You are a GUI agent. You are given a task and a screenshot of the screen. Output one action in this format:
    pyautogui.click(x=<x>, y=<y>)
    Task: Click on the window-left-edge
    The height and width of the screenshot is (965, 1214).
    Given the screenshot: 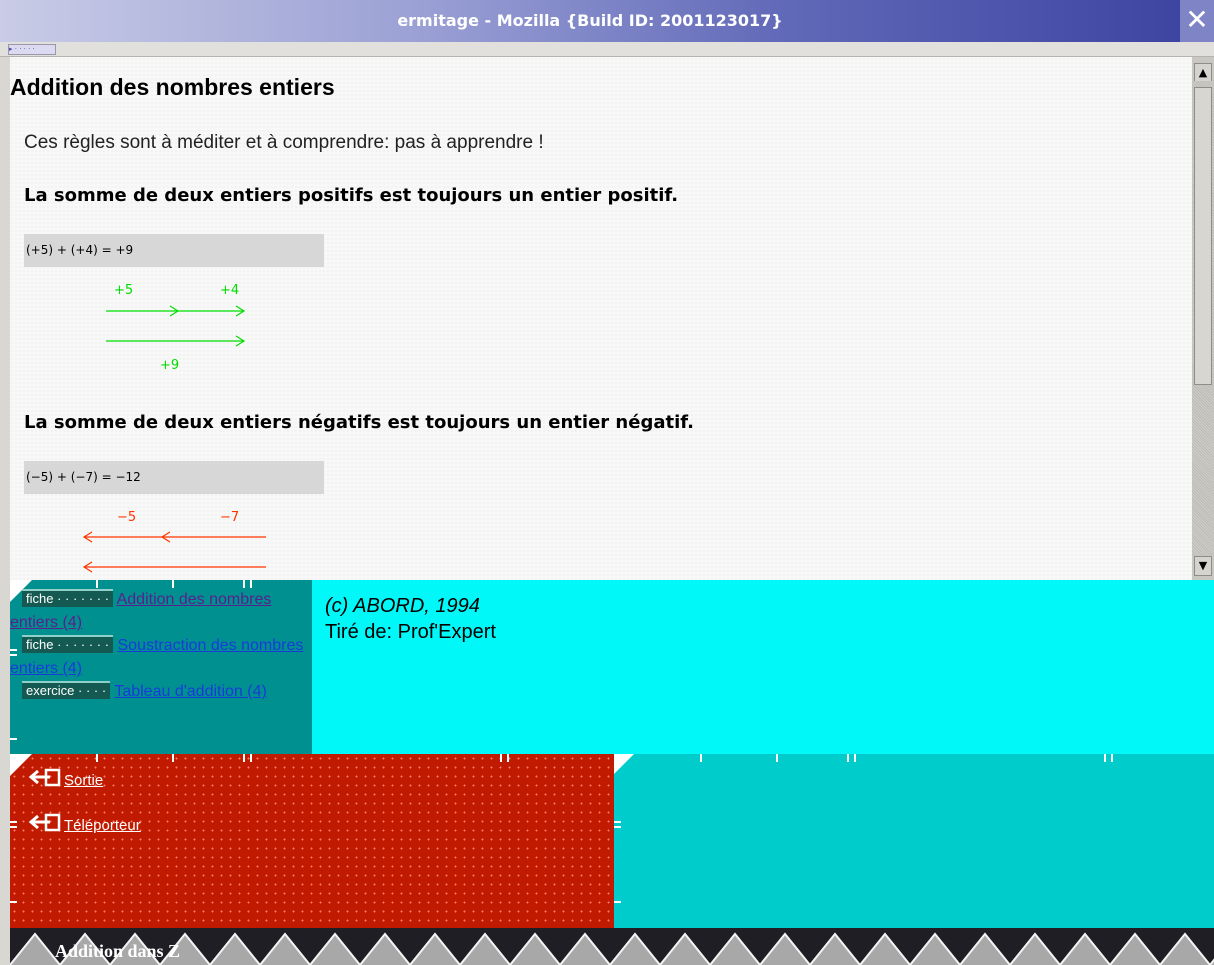 What is the action you would take?
    pyautogui.click(x=5, y=511)
    